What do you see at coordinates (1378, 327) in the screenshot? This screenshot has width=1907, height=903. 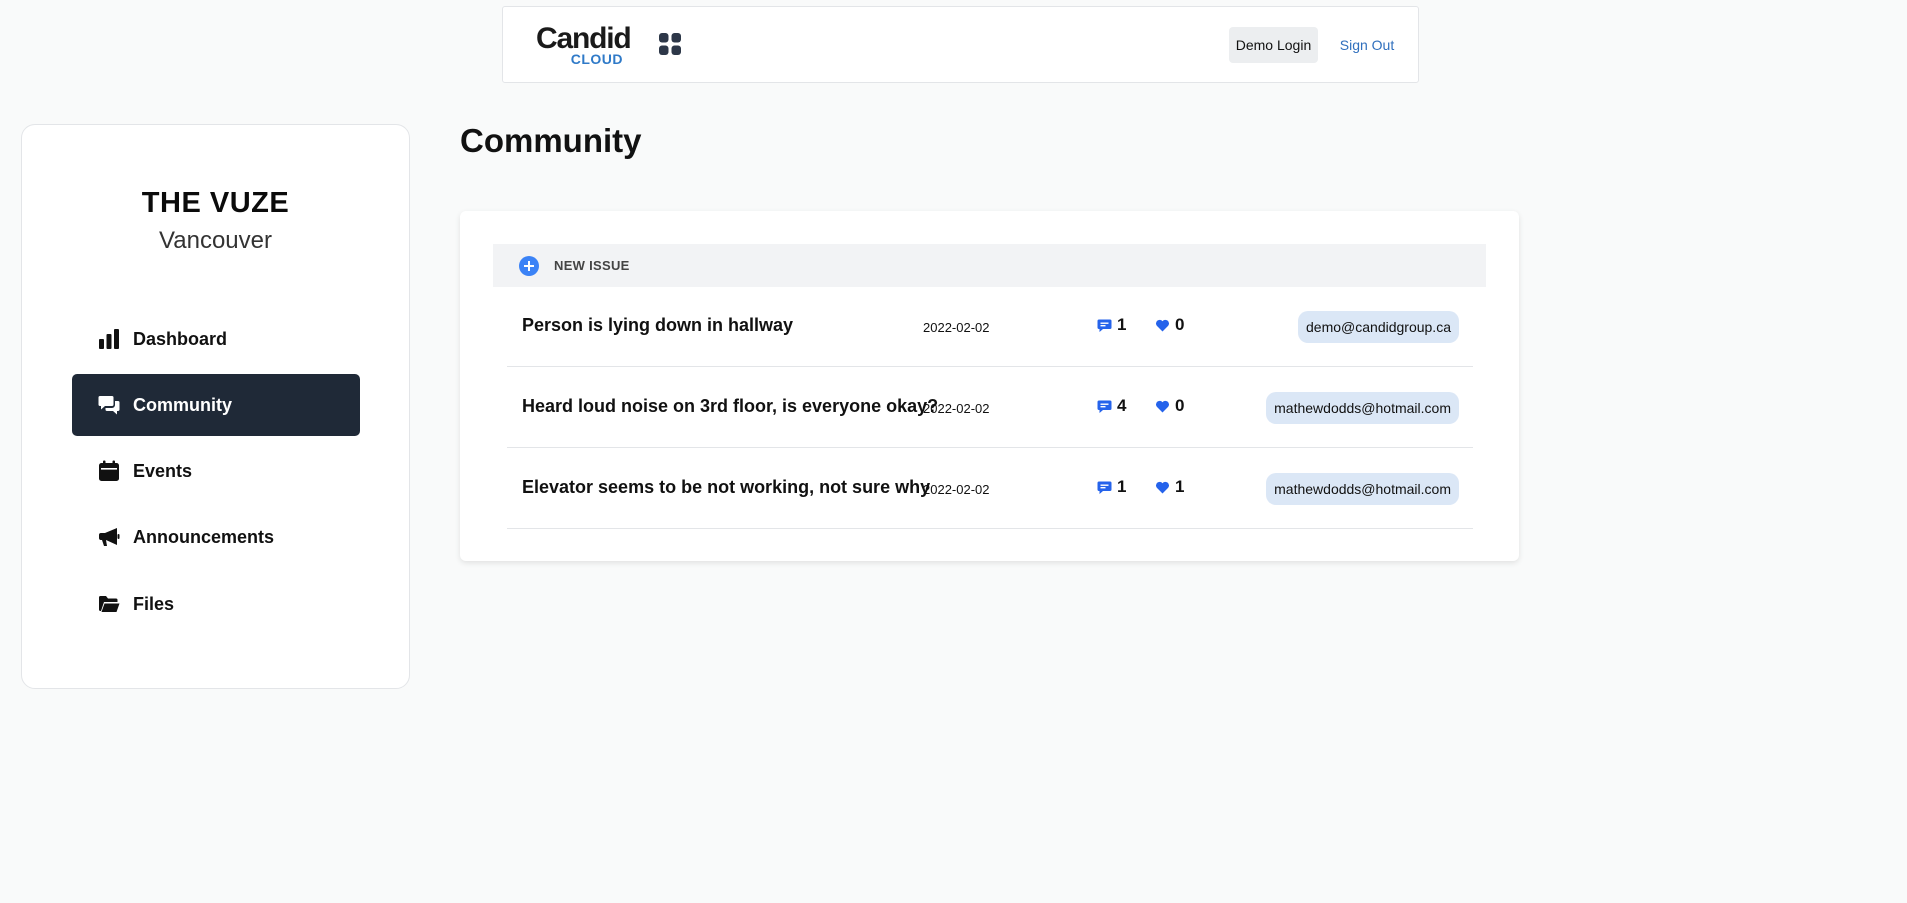 I see `author-badge: demo@candidgroup.ca` at bounding box center [1378, 327].